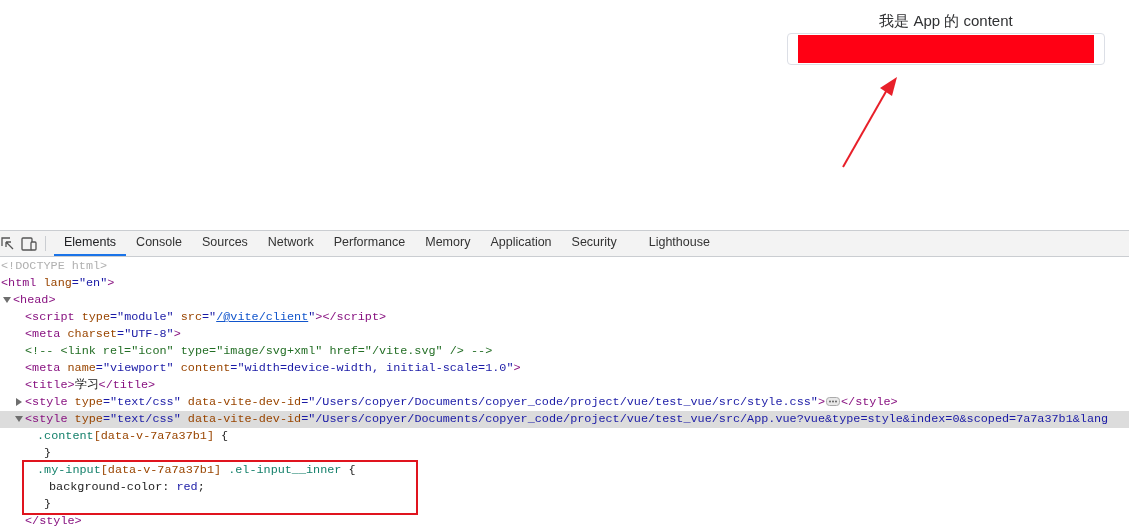 Image resolution: width=1129 pixels, height=531 pixels. I want to click on code-line: <!-- <link rel="icon" type="image/svg+xml" href="/vite.svg" /> -->, so click(259, 351).